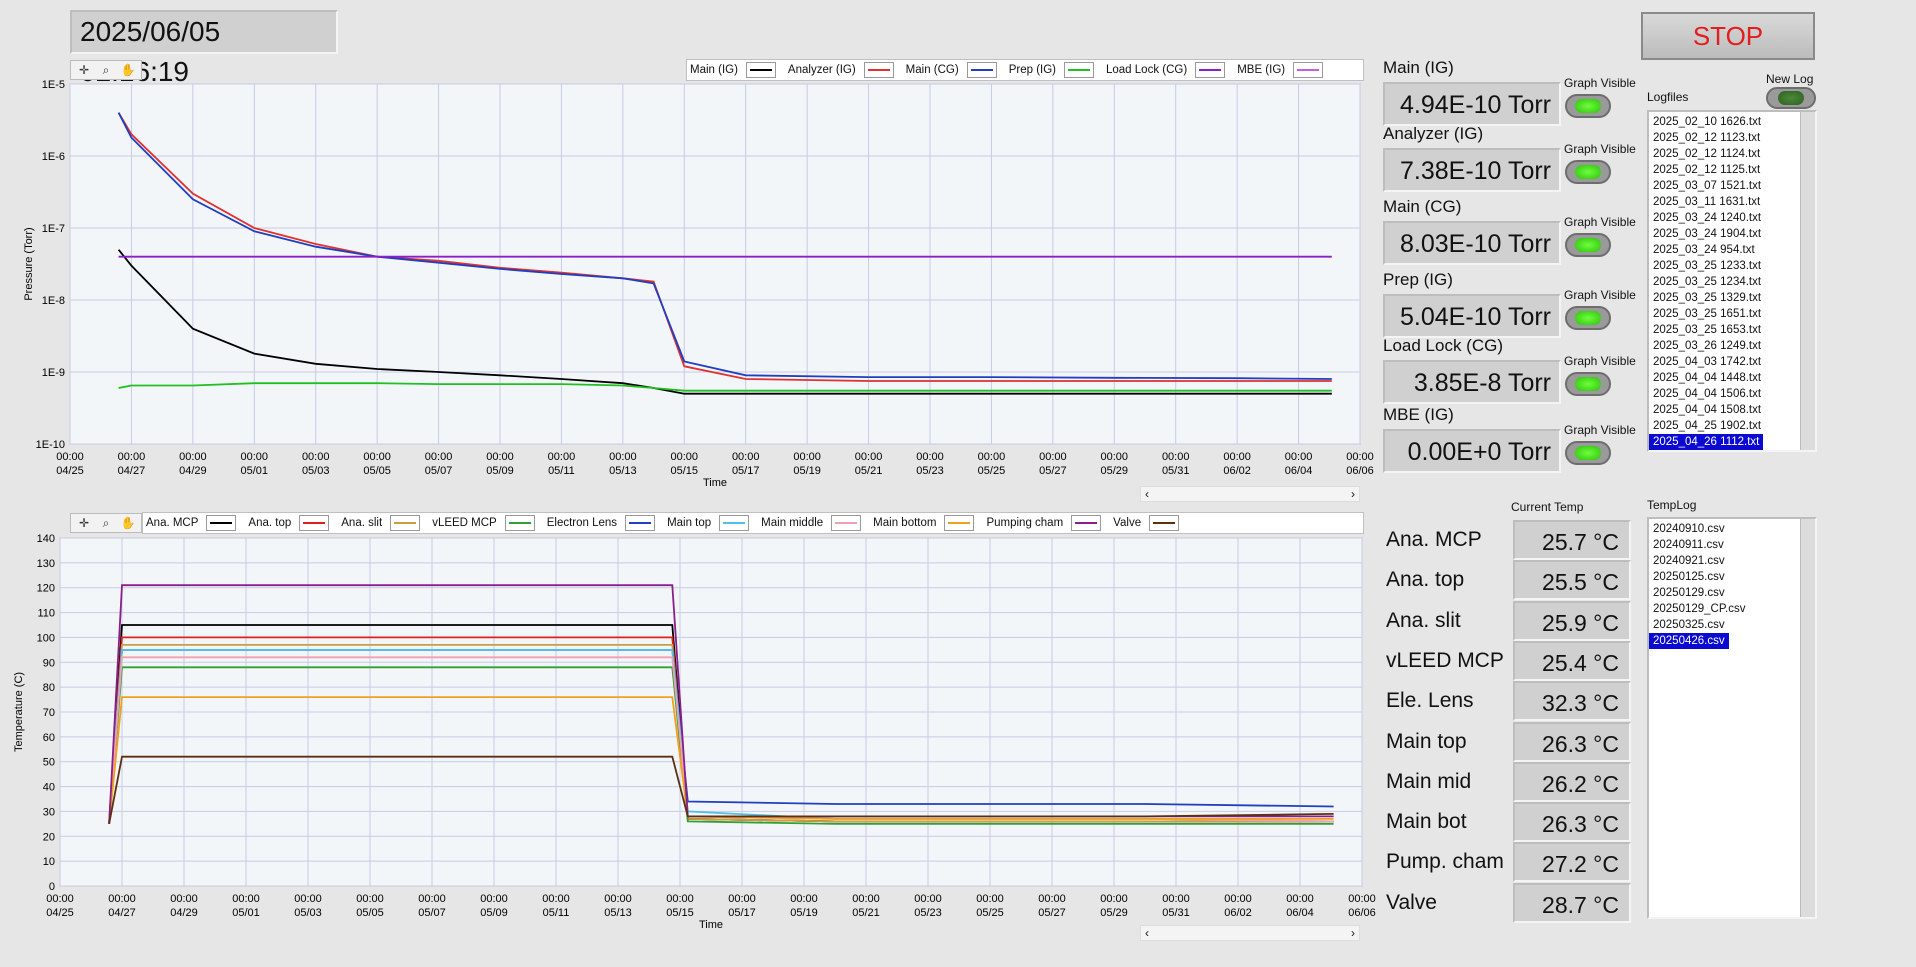  What do you see at coordinates (1732, 609) in the screenshot?
I see `list-item: 20250129_CP.csv` at bounding box center [1732, 609].